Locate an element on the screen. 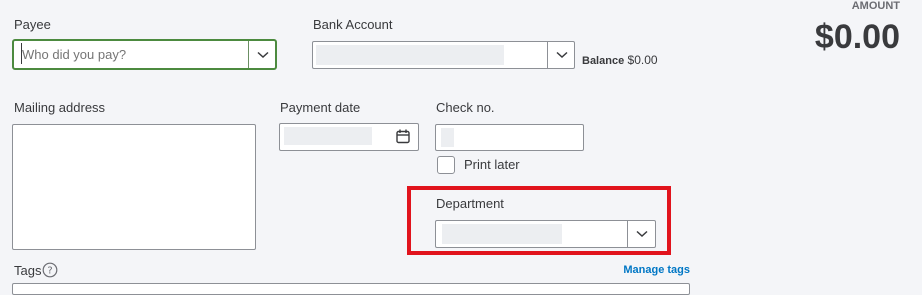 The height and width of the screenshot is (295, 922). department-dropdown is located at coordinates (545, 234).